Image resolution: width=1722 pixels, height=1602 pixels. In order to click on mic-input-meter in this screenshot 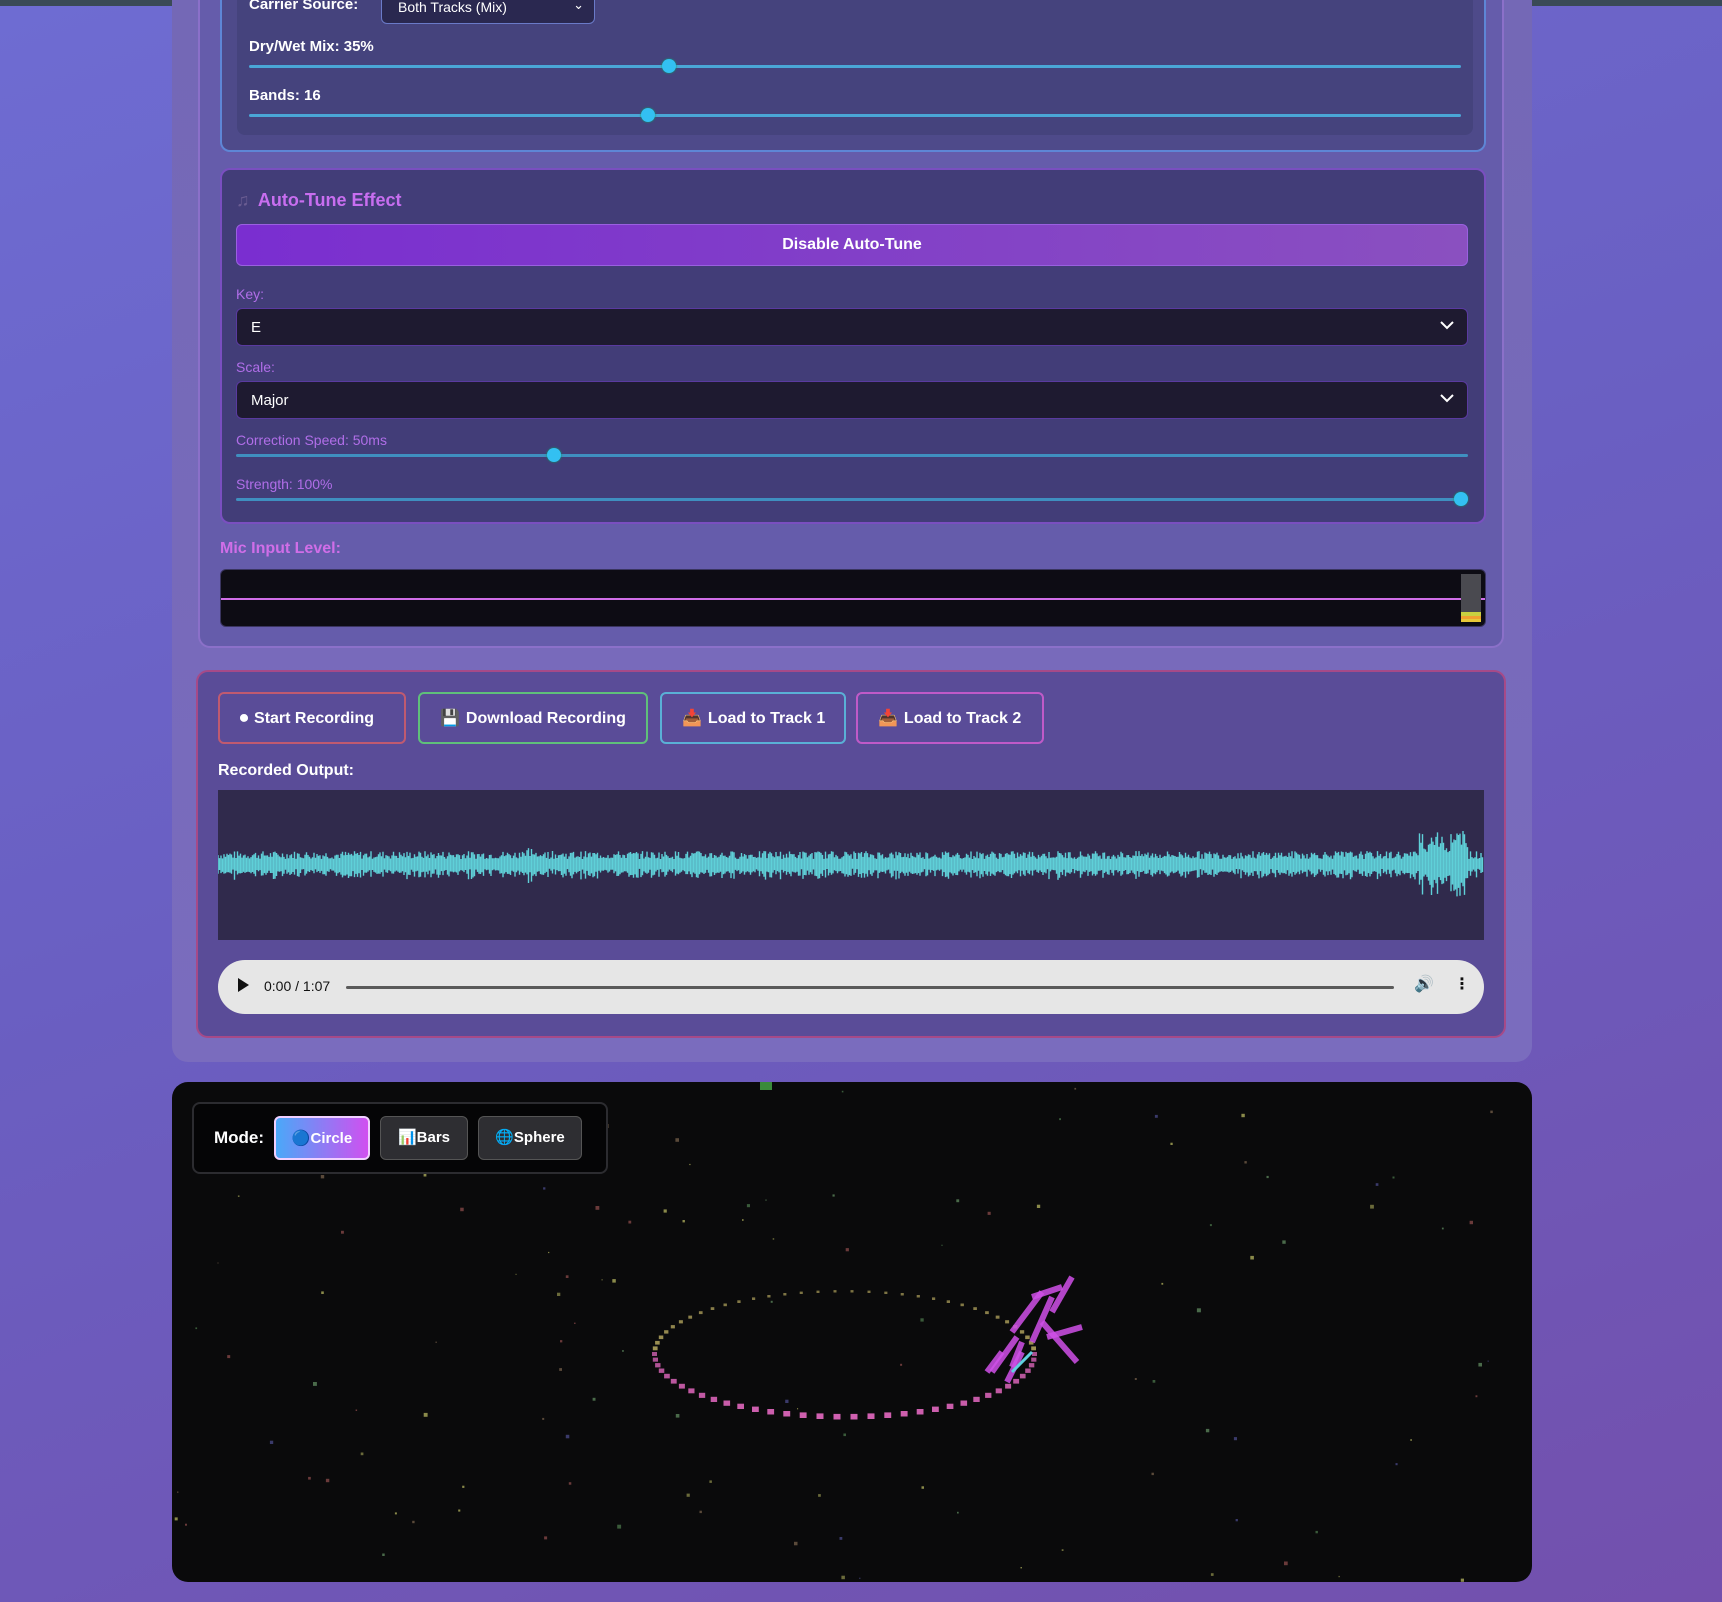, I will do `click(853, 598)`.